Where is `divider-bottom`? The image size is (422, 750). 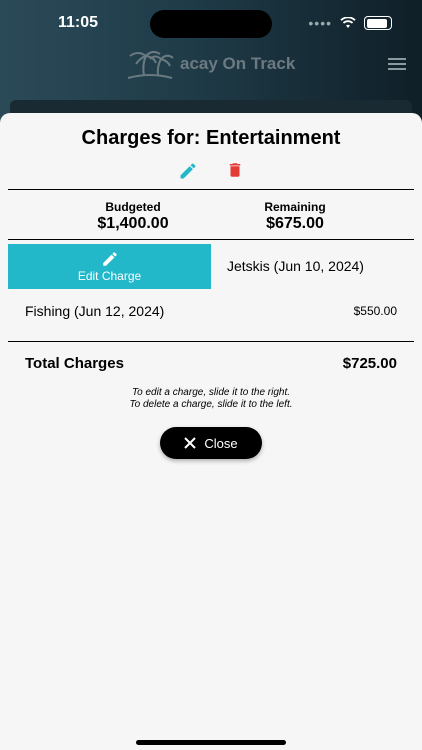 divider-bottom is located at coordinates (211, 341).